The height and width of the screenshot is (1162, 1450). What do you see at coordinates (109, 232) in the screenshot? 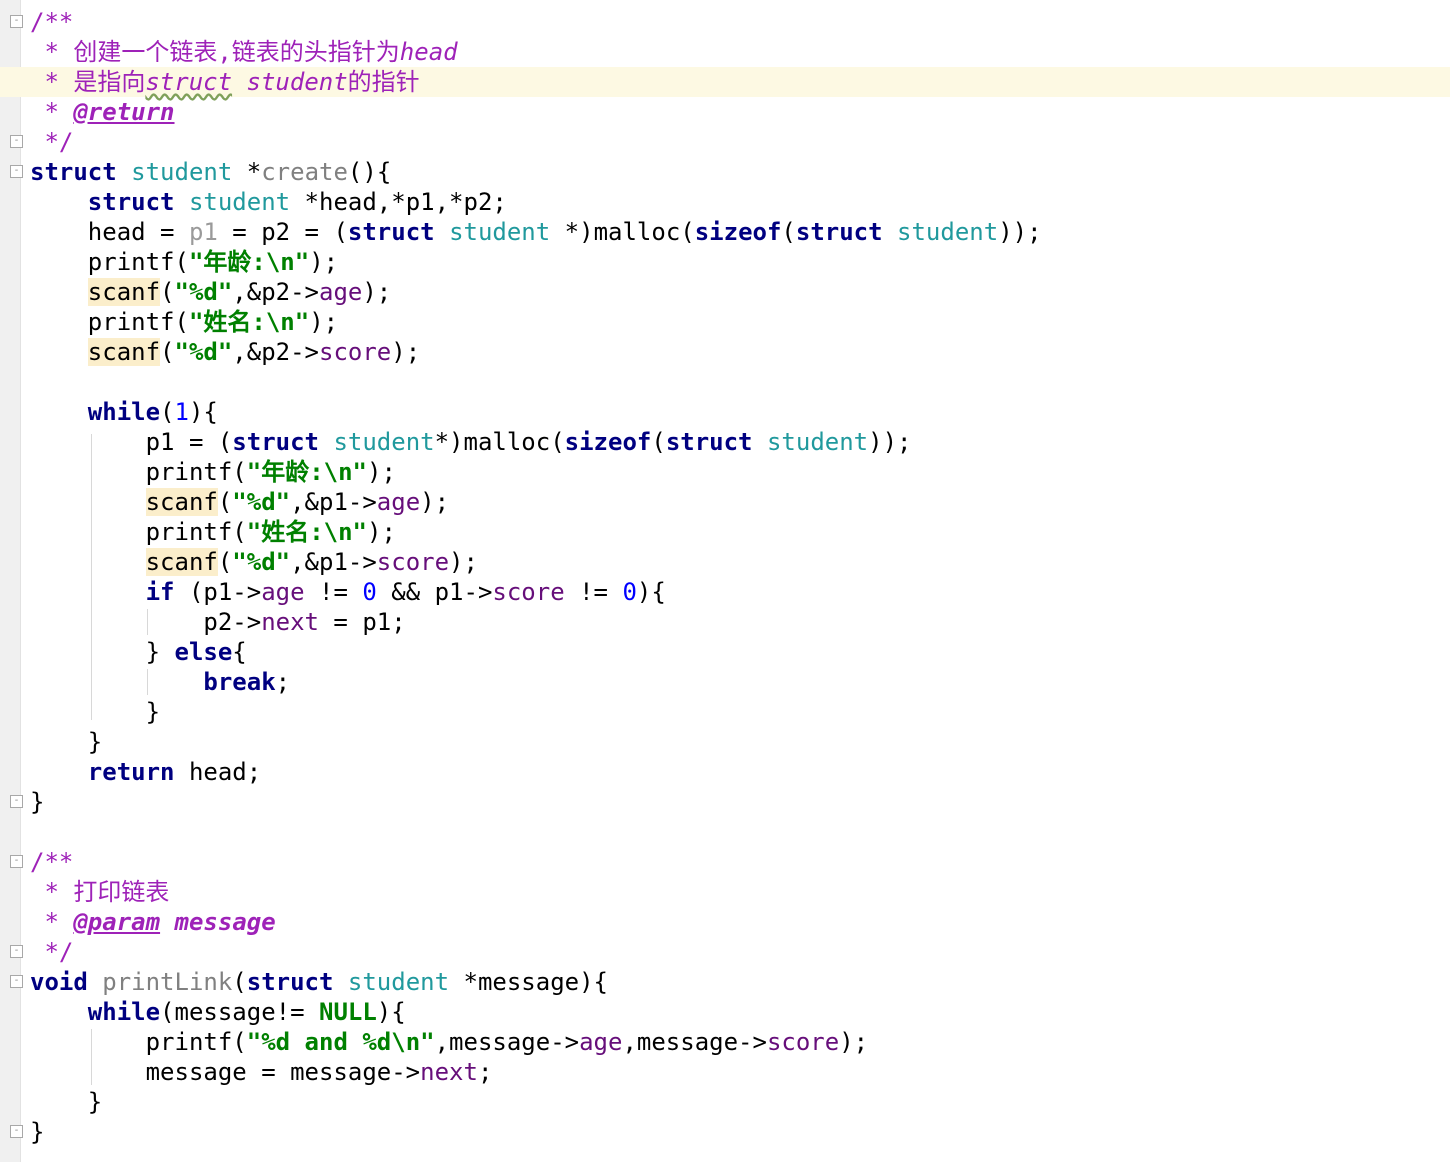
I see `code-token: head =` at bounding box center [109, 232].